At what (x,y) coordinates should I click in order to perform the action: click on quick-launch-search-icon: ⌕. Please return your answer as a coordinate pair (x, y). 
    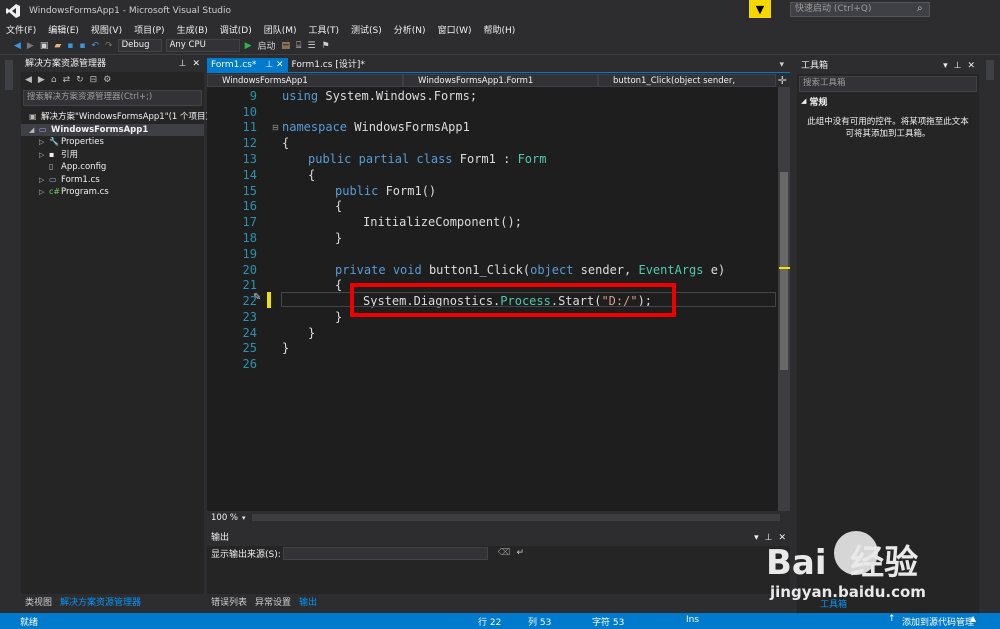
    Looking at the image, I should click on (920, 8).